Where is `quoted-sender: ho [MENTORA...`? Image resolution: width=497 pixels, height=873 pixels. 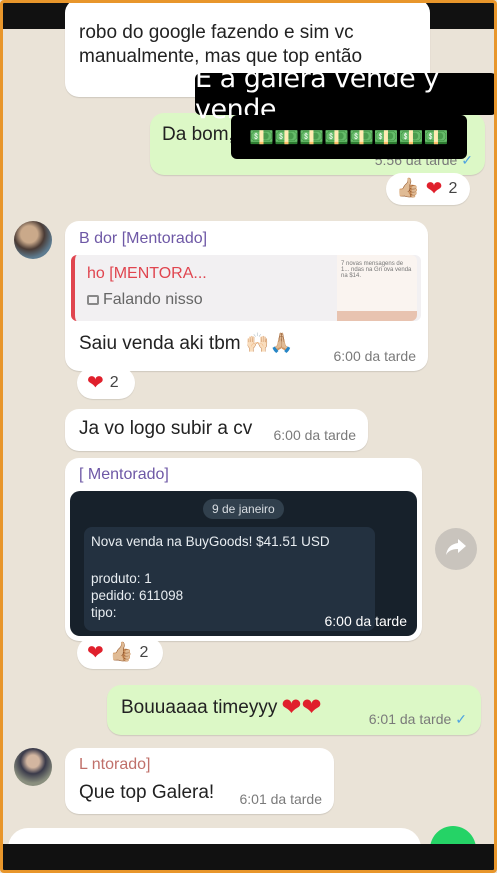 quoted-sender: ho [MENTORA... is located at coordinates (147, 273).